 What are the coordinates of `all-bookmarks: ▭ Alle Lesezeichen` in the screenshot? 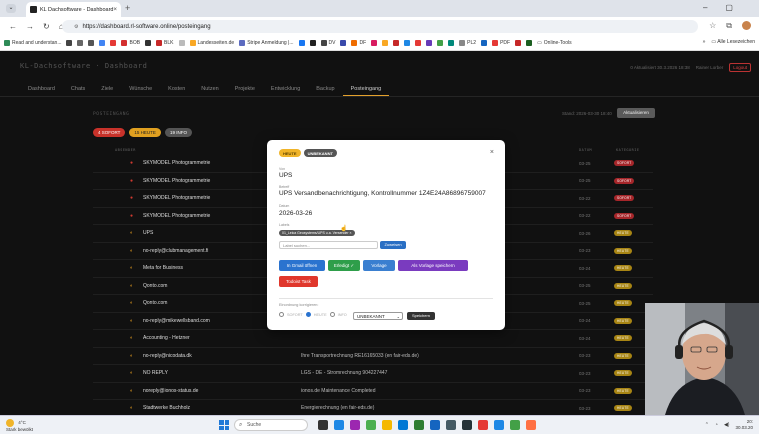 It's located at (733, 42).